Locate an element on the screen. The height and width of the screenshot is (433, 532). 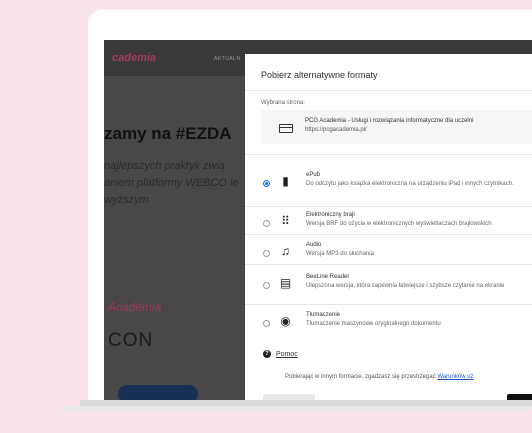
radio-braille is located at coordinates (266, 223).